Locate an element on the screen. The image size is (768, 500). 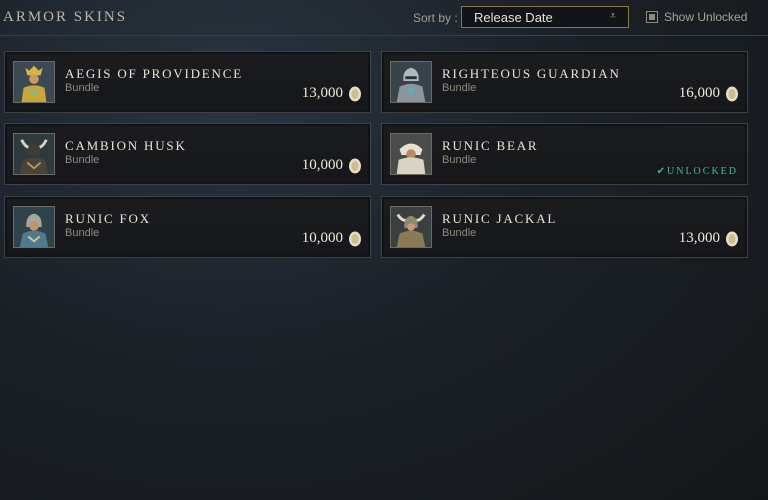
skin-card: RIGHTEOUS GUARDIAN Bundle 16,000 is located at coordinates (564, 82).